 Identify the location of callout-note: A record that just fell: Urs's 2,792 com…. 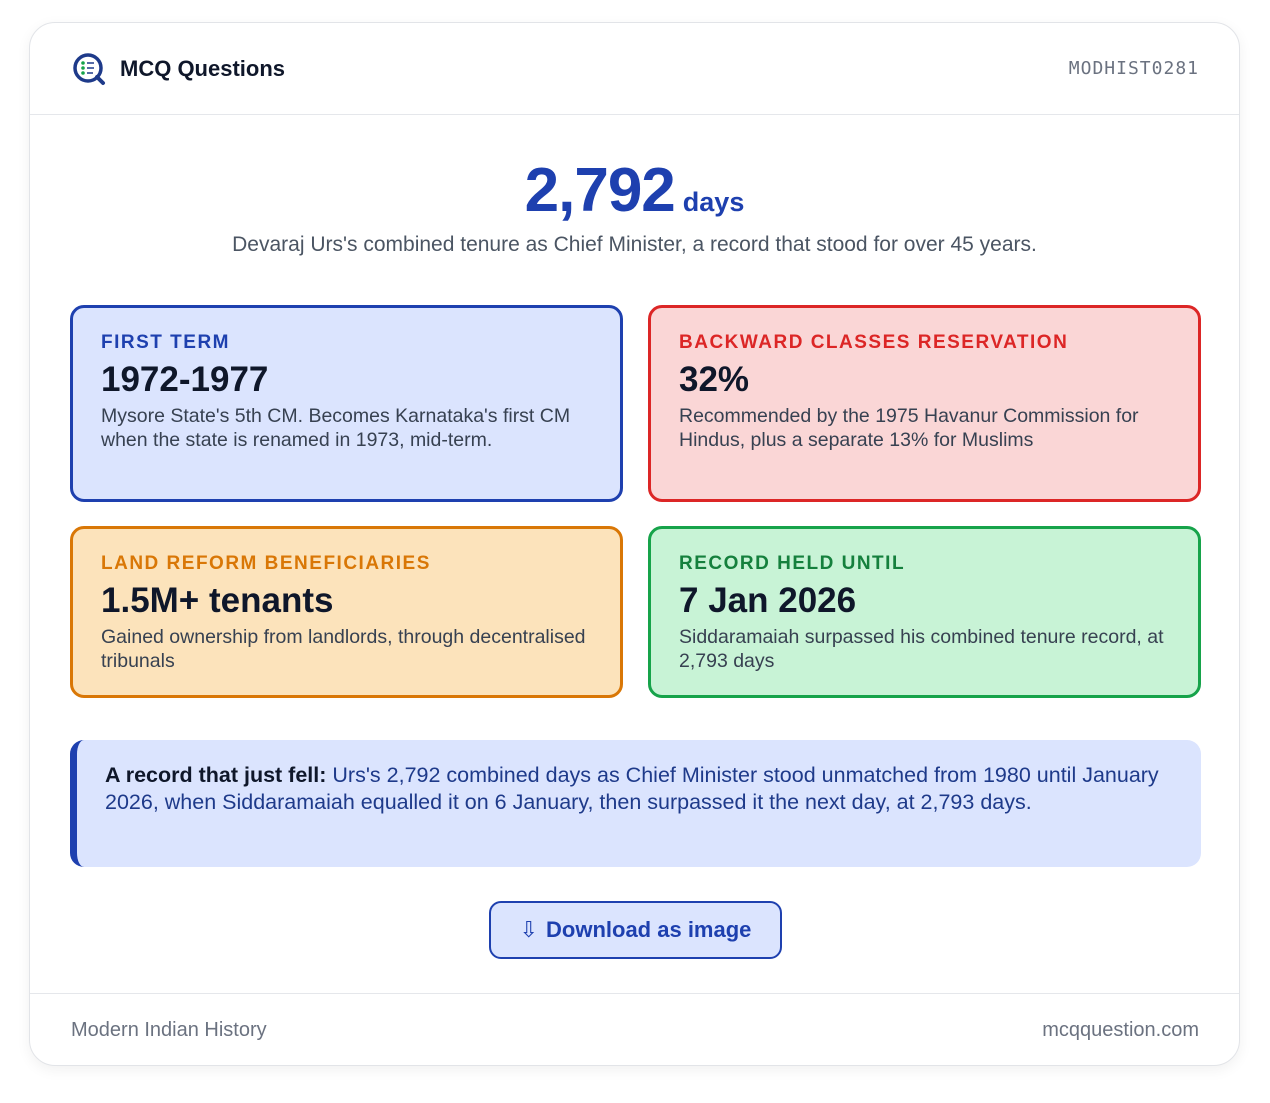
(635, 803).